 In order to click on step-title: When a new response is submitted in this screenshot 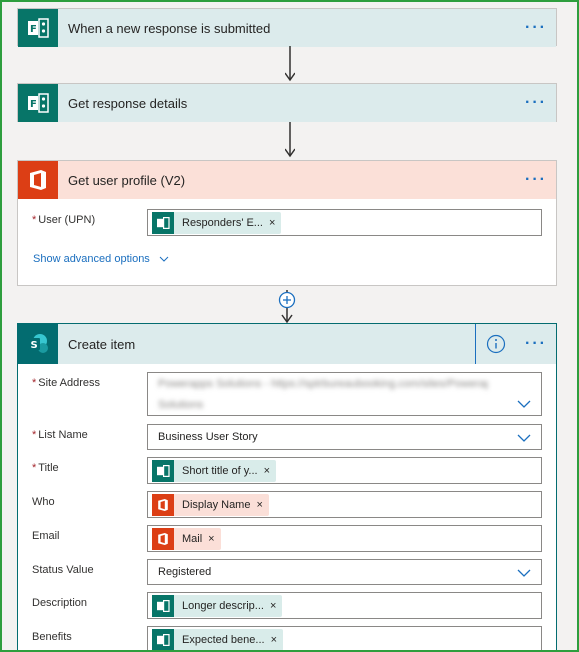, I will do `click(169, 28)`.